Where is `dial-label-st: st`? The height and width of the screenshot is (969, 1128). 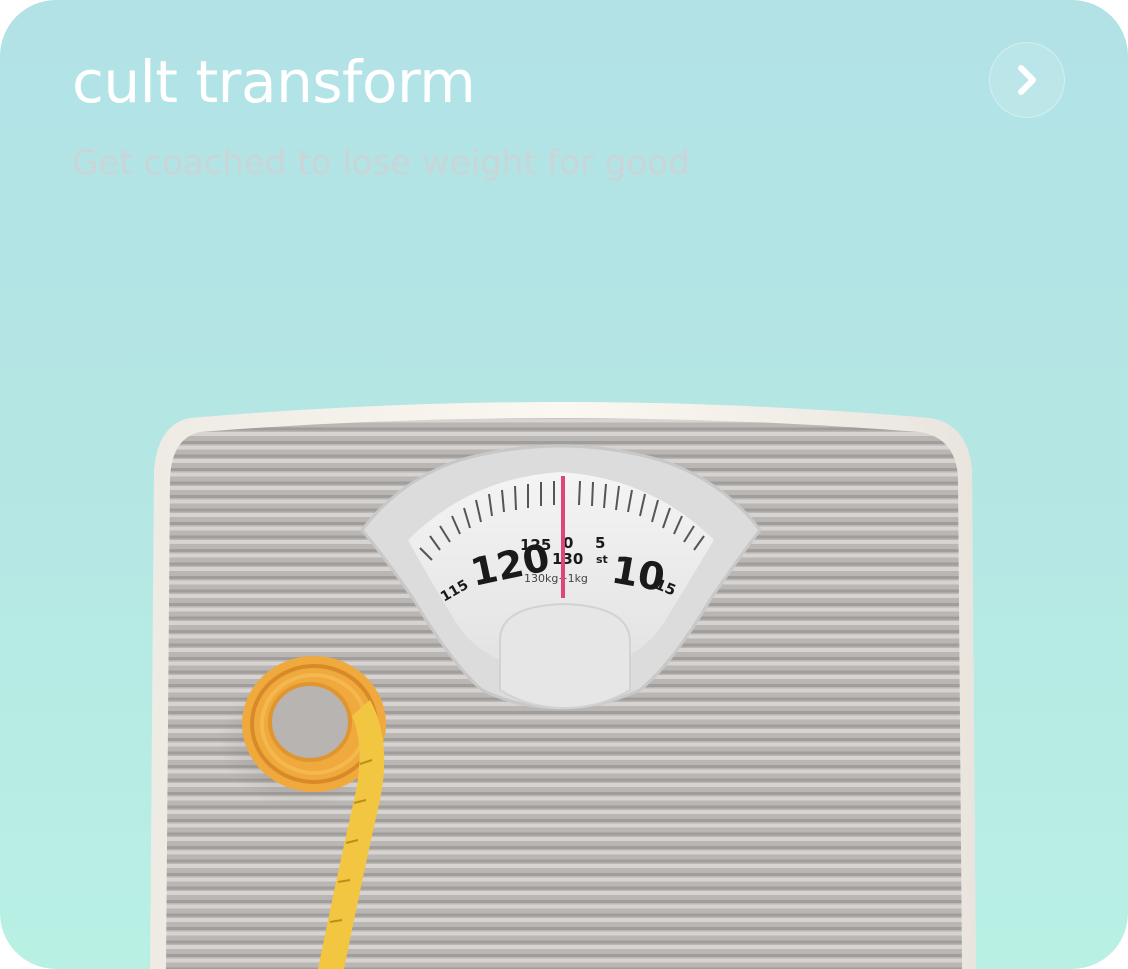 dial-label-st: st is located at coordinates (602, 559).